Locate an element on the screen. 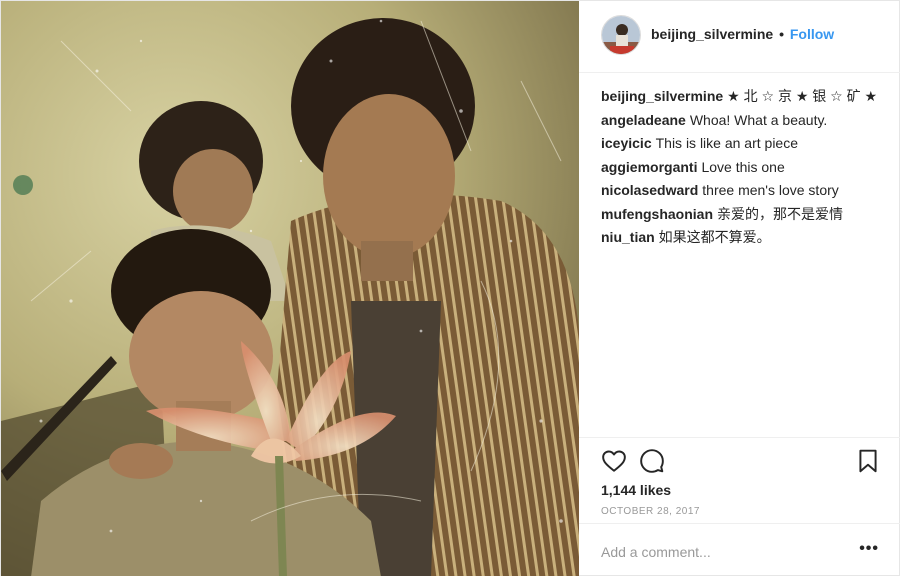 This screenshot has height=576, width=900. action-bar: 1,144 likes OCTOBER 28, 2017 is located at coordinates (739, 480).